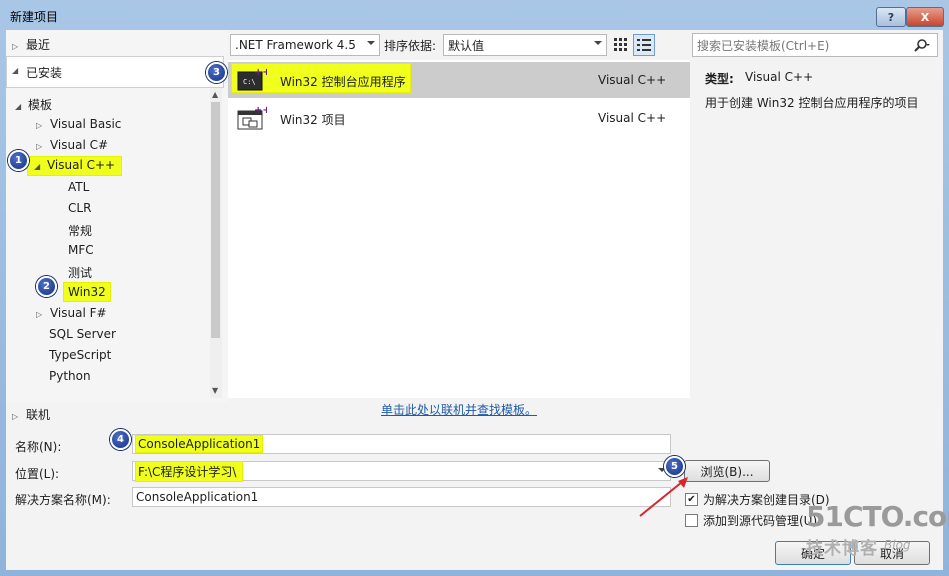 This screenshot has width=949, height=576. What do you see at coordinates (842, 549) in the screenshot?
I see `watermark-subtitle: 技术博客` at bounding box center [842, 549].